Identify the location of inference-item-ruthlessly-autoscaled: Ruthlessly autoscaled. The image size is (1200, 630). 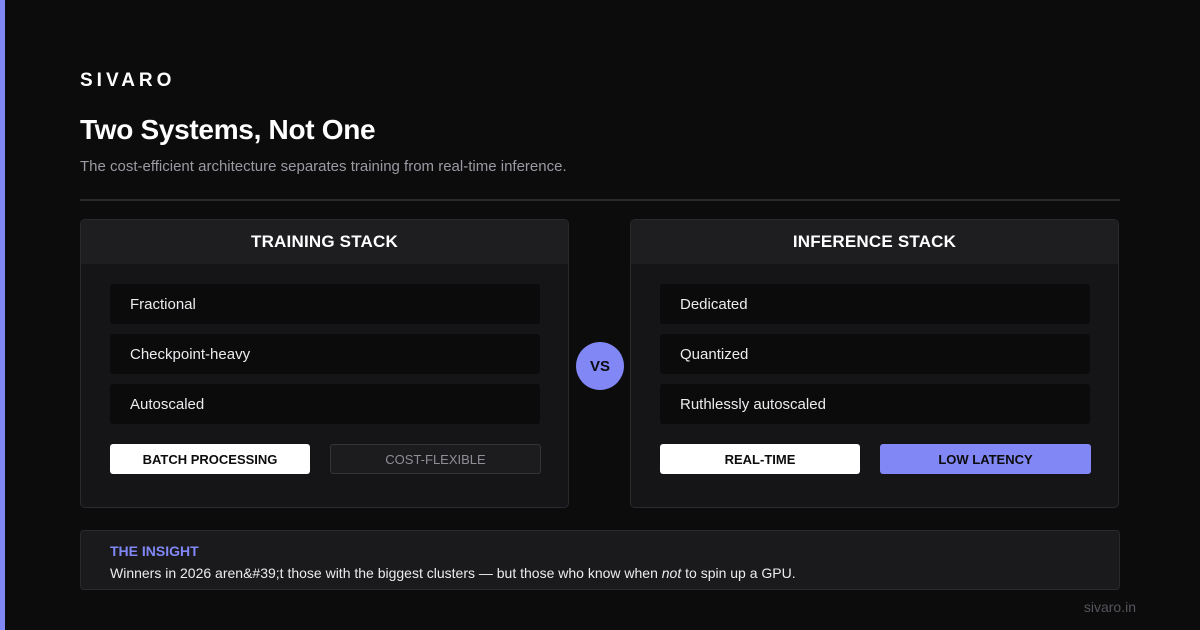
(875, 404).